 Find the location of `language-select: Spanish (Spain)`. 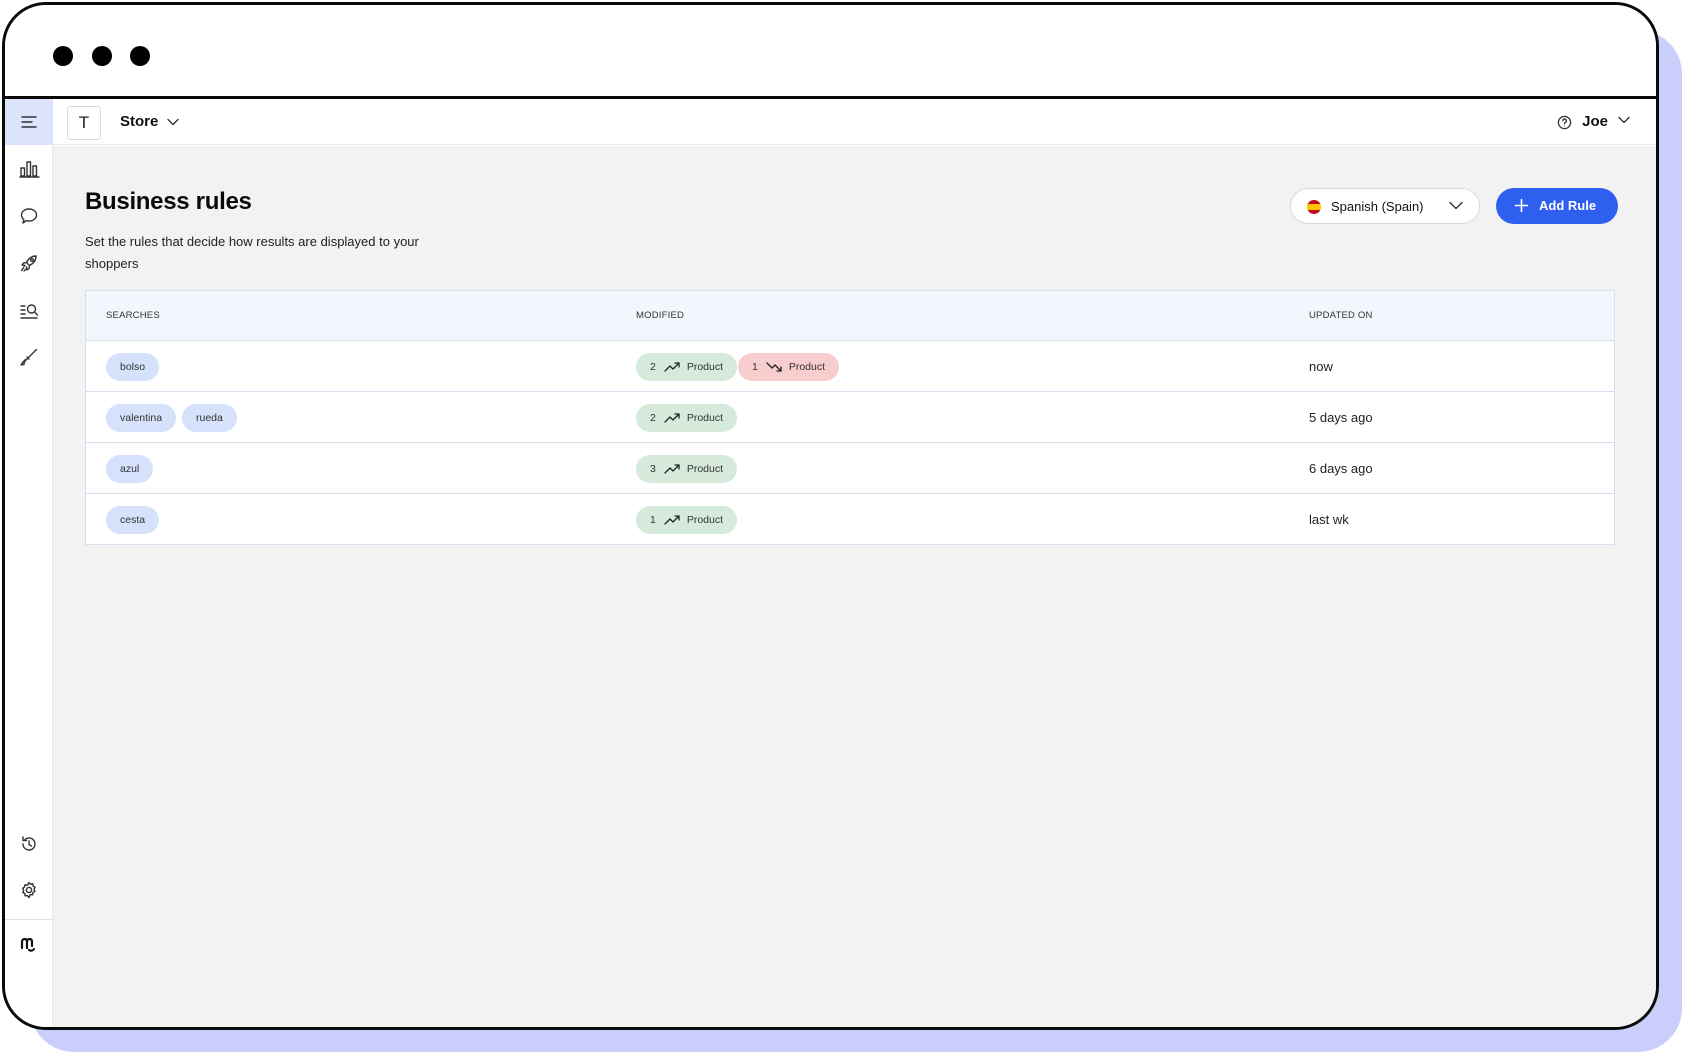

language-select: Spanish (Spain) is located at coordinates (1385, 206).